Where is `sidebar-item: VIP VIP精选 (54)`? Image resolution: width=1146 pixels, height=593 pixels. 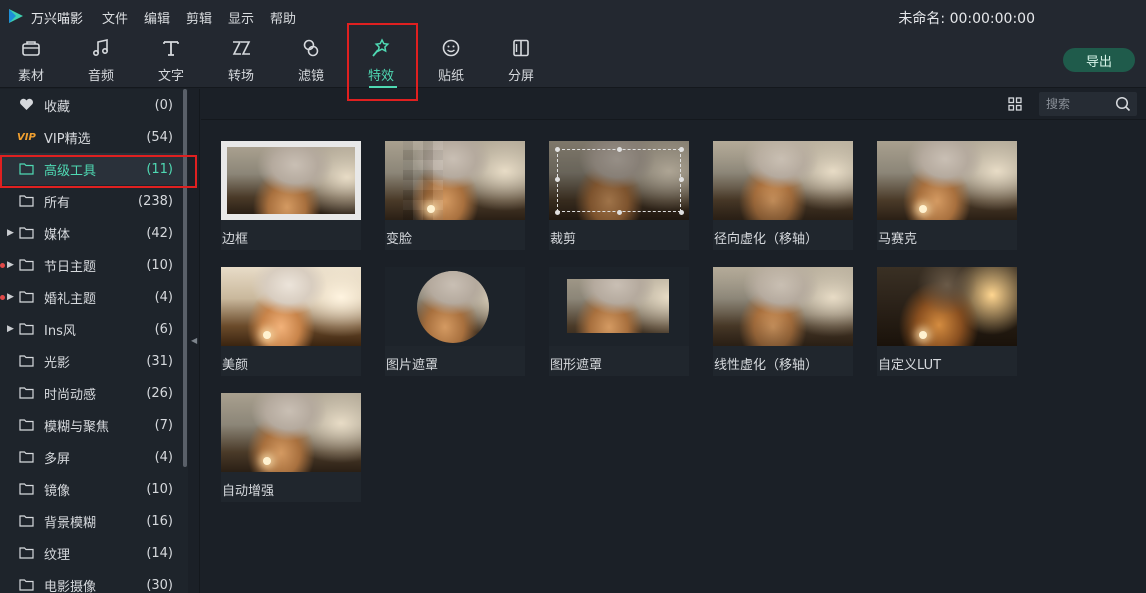 sidebar-item: VIP VIP精选 (54) is located at coordinates (91, 137).